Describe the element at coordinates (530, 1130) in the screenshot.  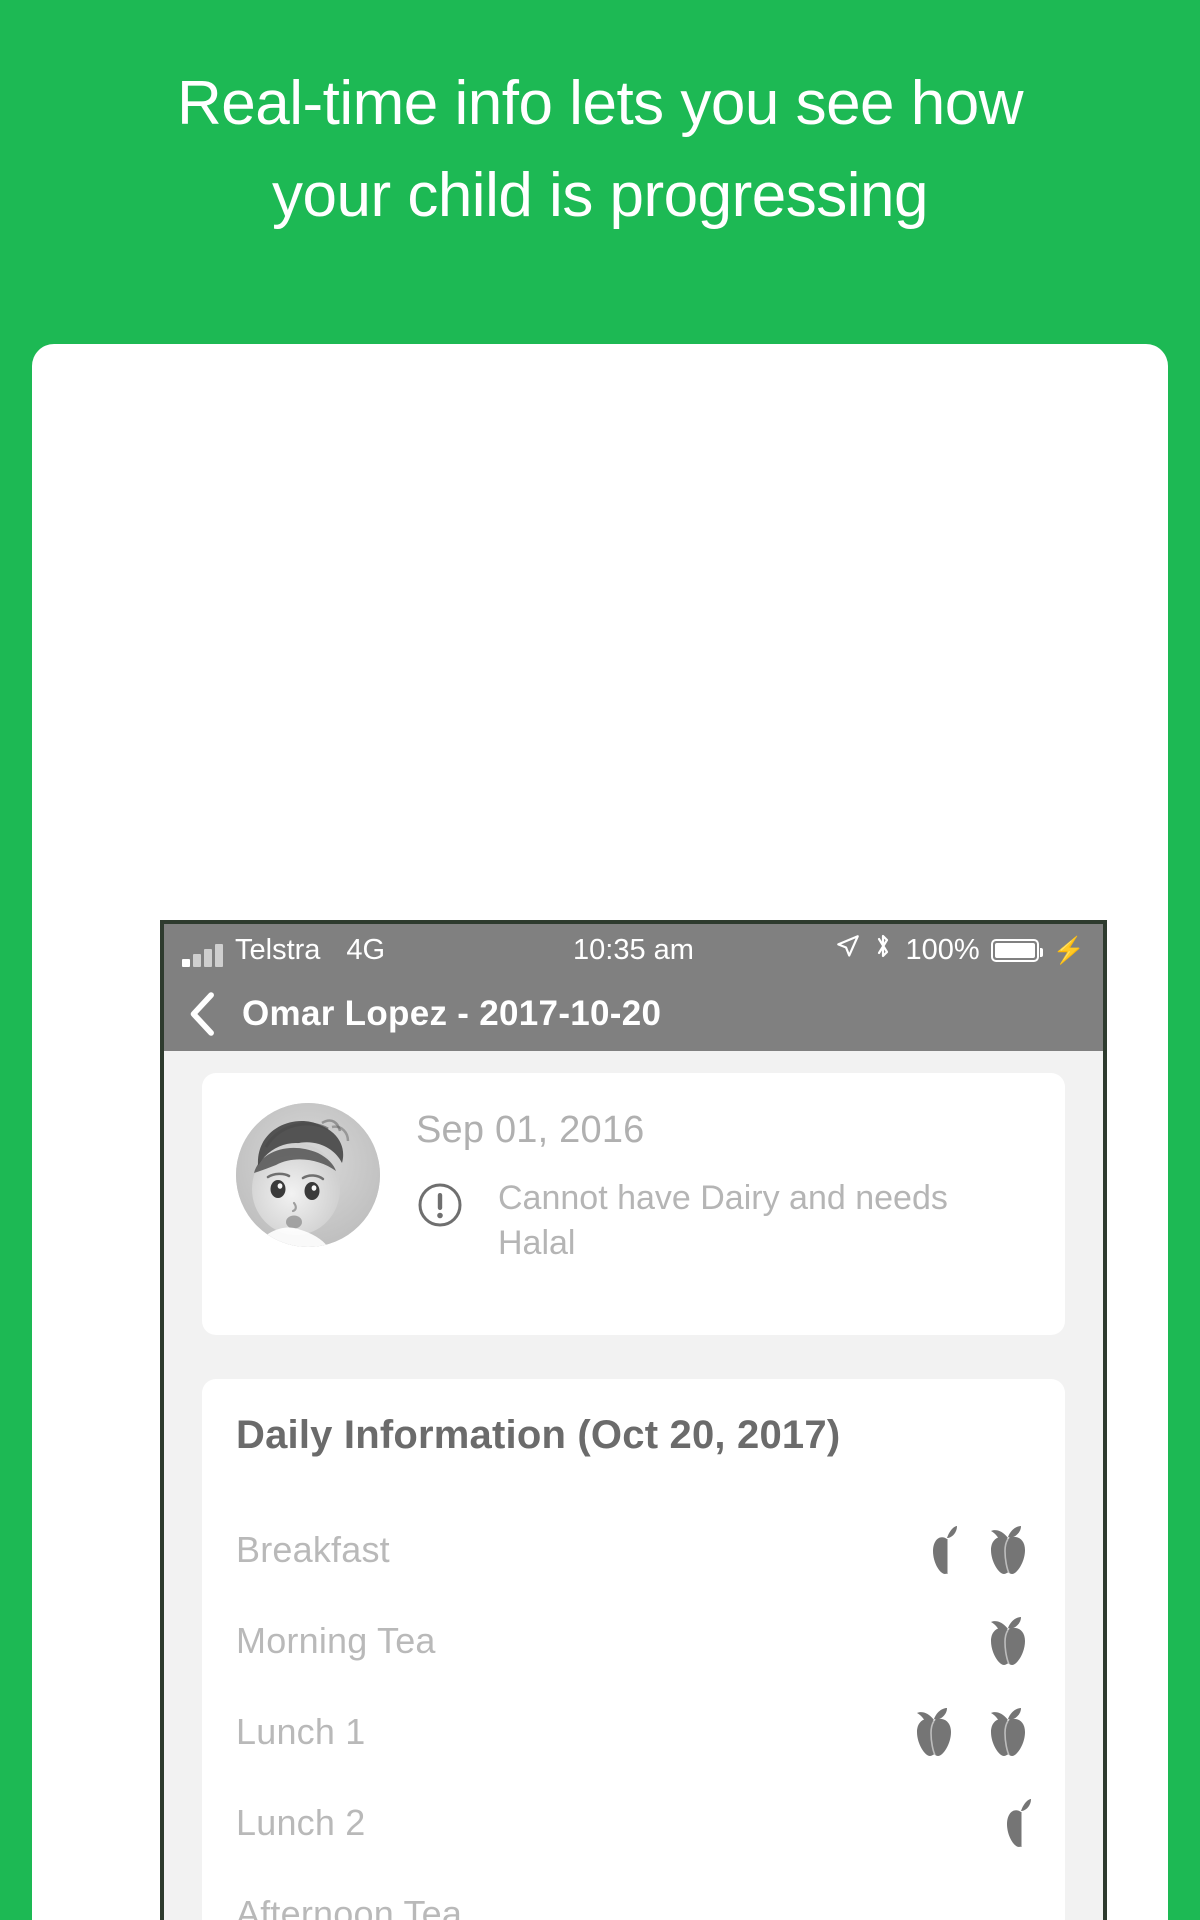
I see `date-of-birth: Sep 01, 2016` at that location.